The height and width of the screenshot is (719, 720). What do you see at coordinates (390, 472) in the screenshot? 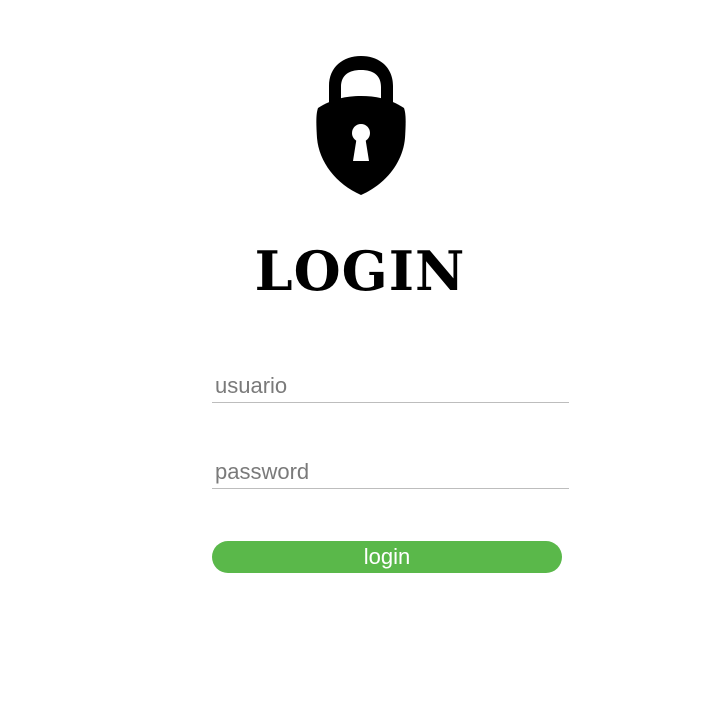
I see `password-input` at bounding box center [390, 472].